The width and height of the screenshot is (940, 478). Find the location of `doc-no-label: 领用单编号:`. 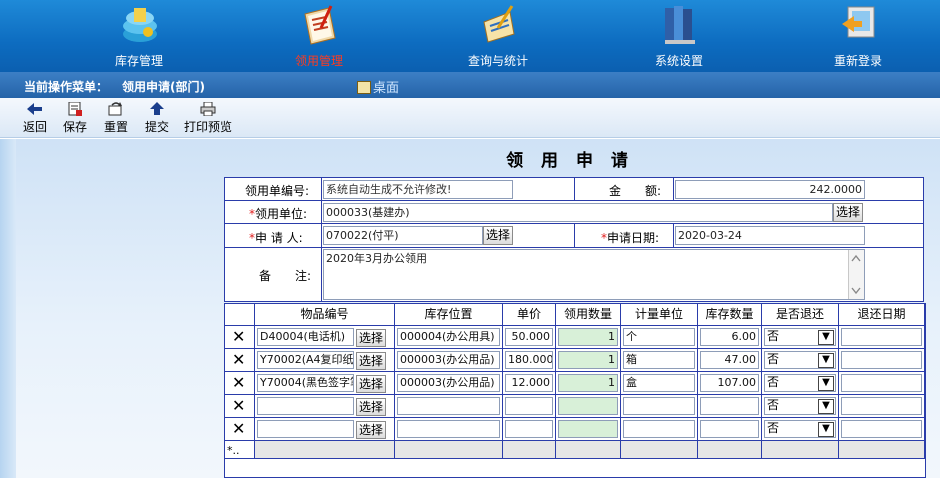

doc-no-label: 领用单编号: is located at coordinates (277, 190).